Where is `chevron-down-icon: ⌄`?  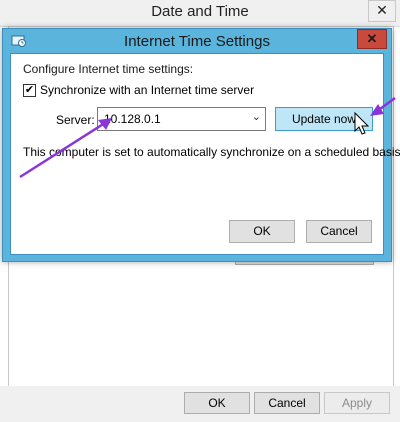 chevron-down-icon: ⌄ is located at coordinates (256, 116).